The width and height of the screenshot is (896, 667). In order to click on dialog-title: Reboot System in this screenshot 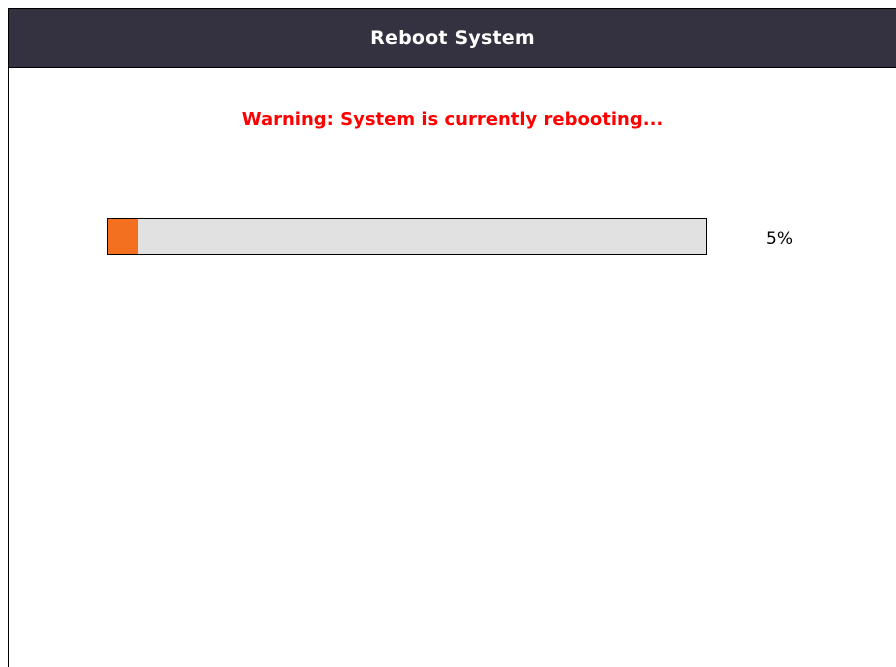, I will do `click(452, 38)`.